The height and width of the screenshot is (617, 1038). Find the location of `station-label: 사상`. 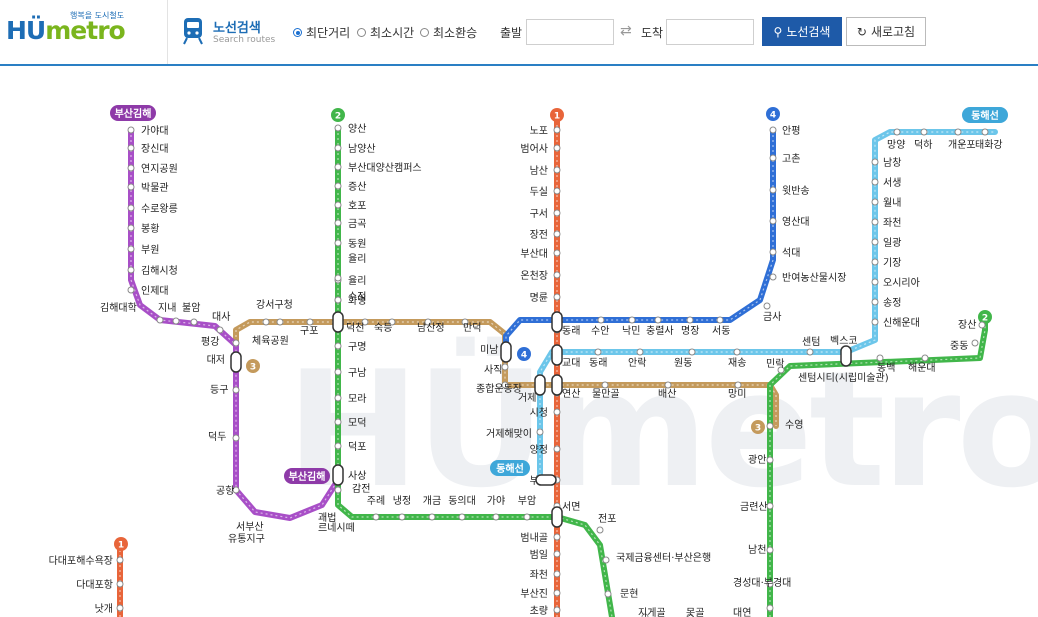

station-label: 사상 is located at coordinates (357, 476).